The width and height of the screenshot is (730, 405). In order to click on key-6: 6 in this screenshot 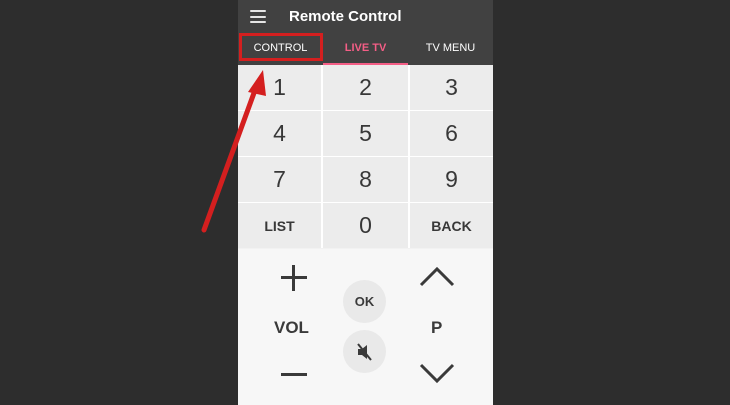, I will do `click(451, 133)`.